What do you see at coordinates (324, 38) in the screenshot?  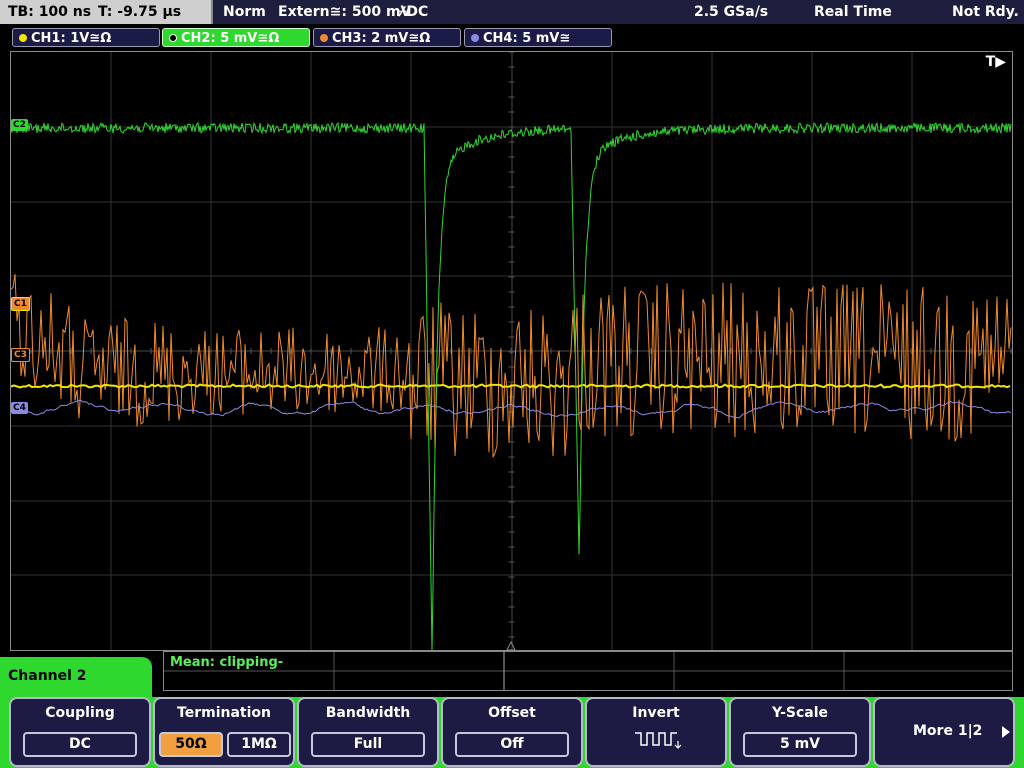 I see `ch3-color-dot` at bounding box center [324, 38].